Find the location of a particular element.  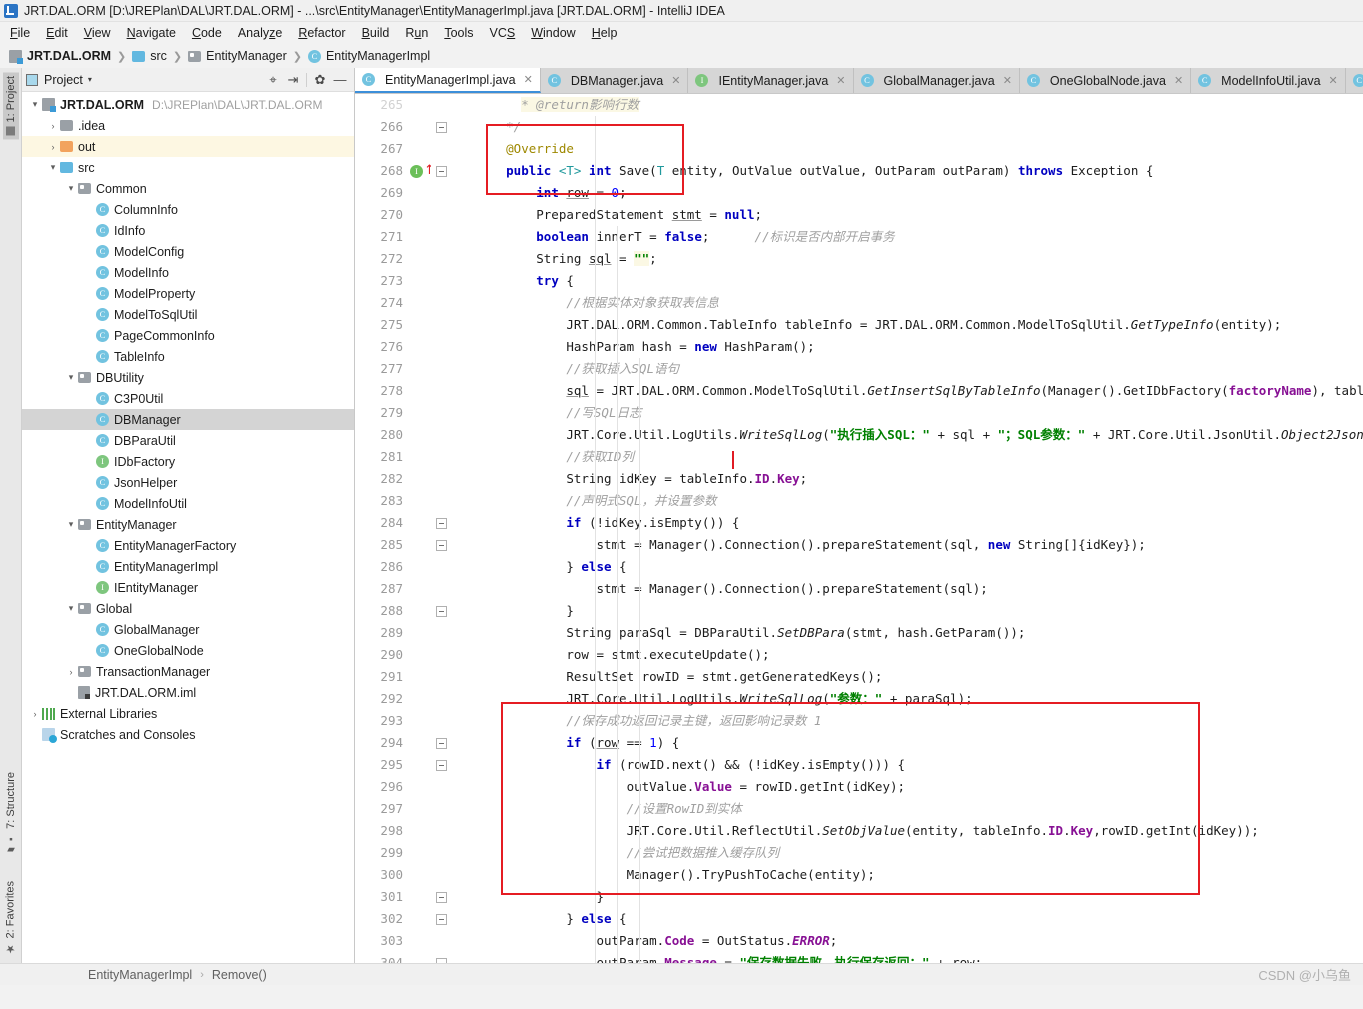

locate-icon: ⌖ is located at coordinates (273, 80).